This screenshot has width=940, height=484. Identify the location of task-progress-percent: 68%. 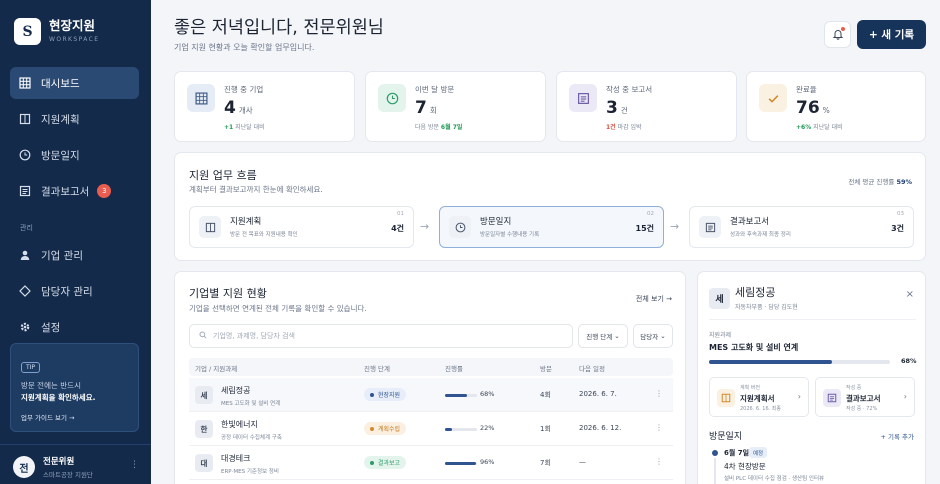
(909, 361).